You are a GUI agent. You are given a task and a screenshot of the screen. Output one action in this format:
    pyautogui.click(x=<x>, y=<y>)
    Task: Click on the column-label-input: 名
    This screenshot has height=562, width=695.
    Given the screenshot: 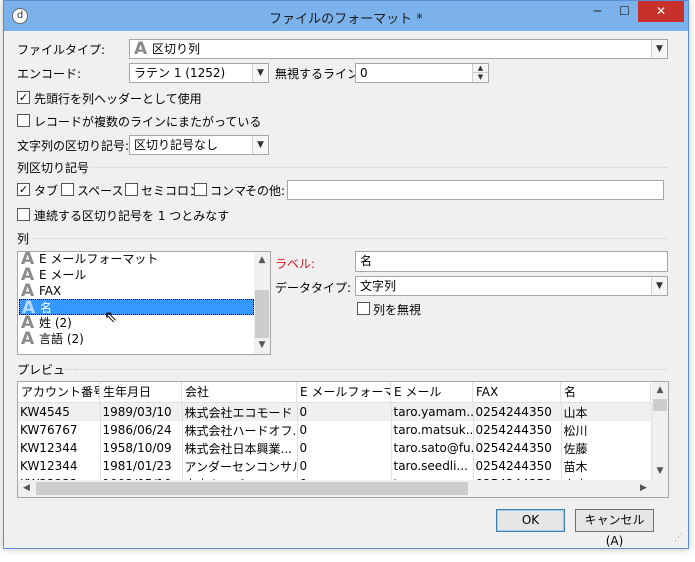 What is the action you would take?
    pyautogui.click(x=511, y=261)
    